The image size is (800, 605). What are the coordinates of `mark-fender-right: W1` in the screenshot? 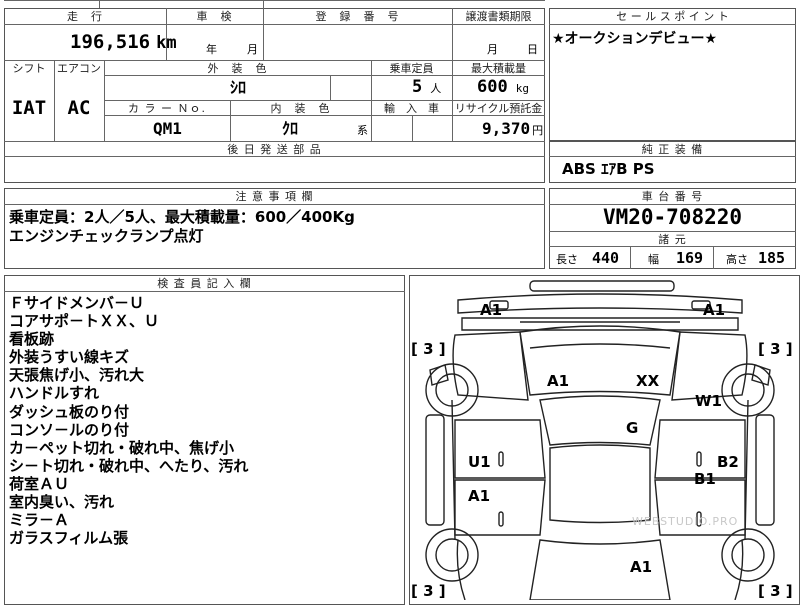 It's located at (708, 401).